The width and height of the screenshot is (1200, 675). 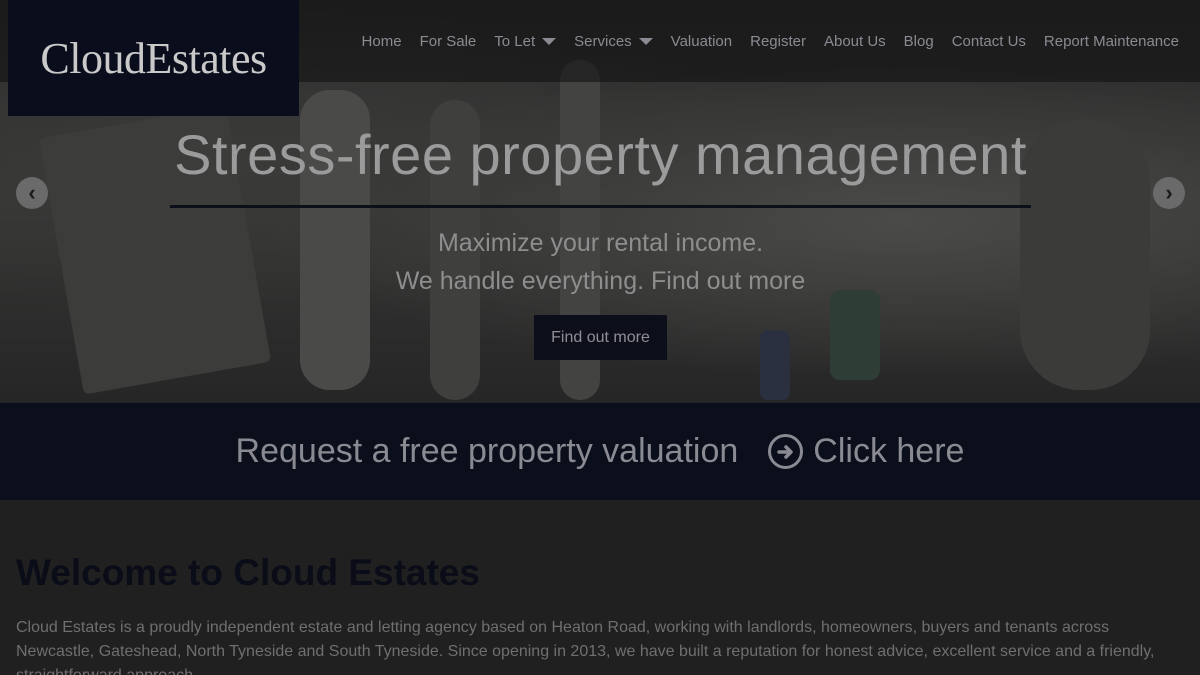 What do you see at coordinates (600, 154) in the screenshot?
I see `hero-title: Stress-free property management` at bounding box center [600, 154].